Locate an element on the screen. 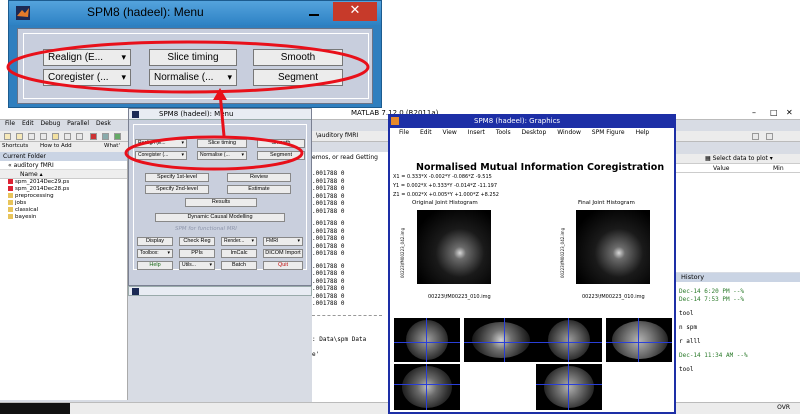 The width and height of the screenshot is (800, 414). highlight-ellipse-large is located at coordinates (188, 67).